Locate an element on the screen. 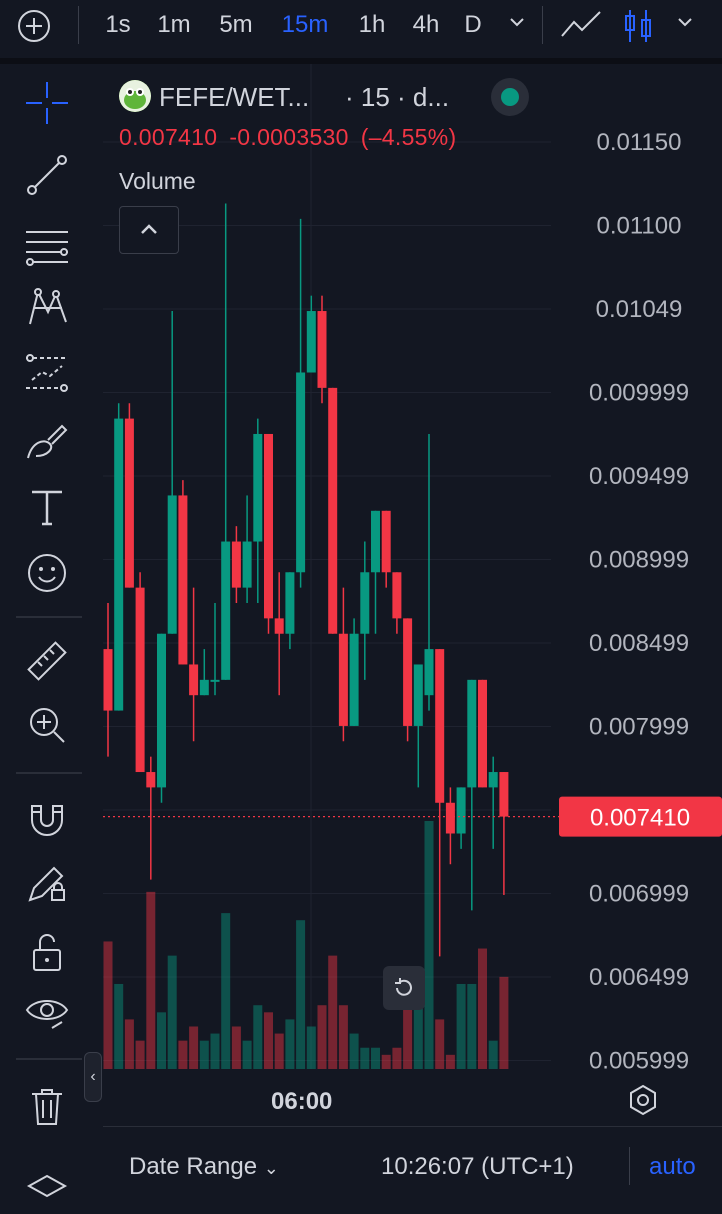  bottom-divider is located at coordinates (629, 1166).